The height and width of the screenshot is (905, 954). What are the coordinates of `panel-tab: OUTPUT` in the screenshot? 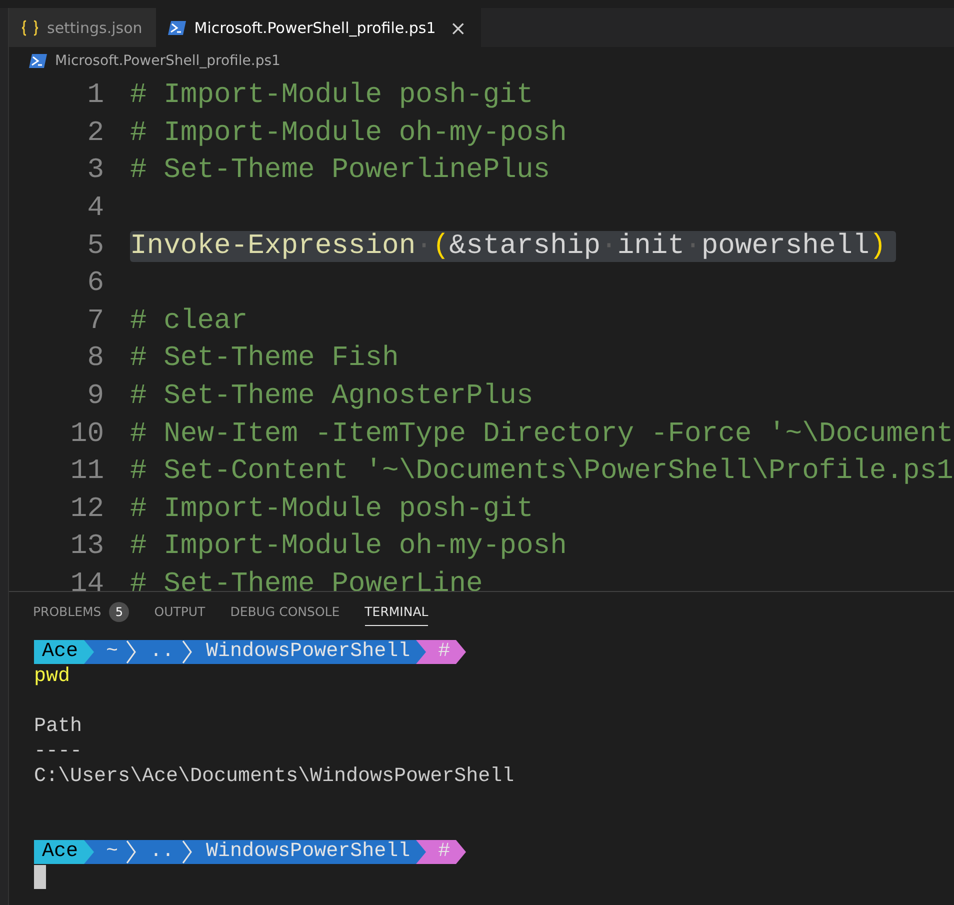 It's located at (180, 614).